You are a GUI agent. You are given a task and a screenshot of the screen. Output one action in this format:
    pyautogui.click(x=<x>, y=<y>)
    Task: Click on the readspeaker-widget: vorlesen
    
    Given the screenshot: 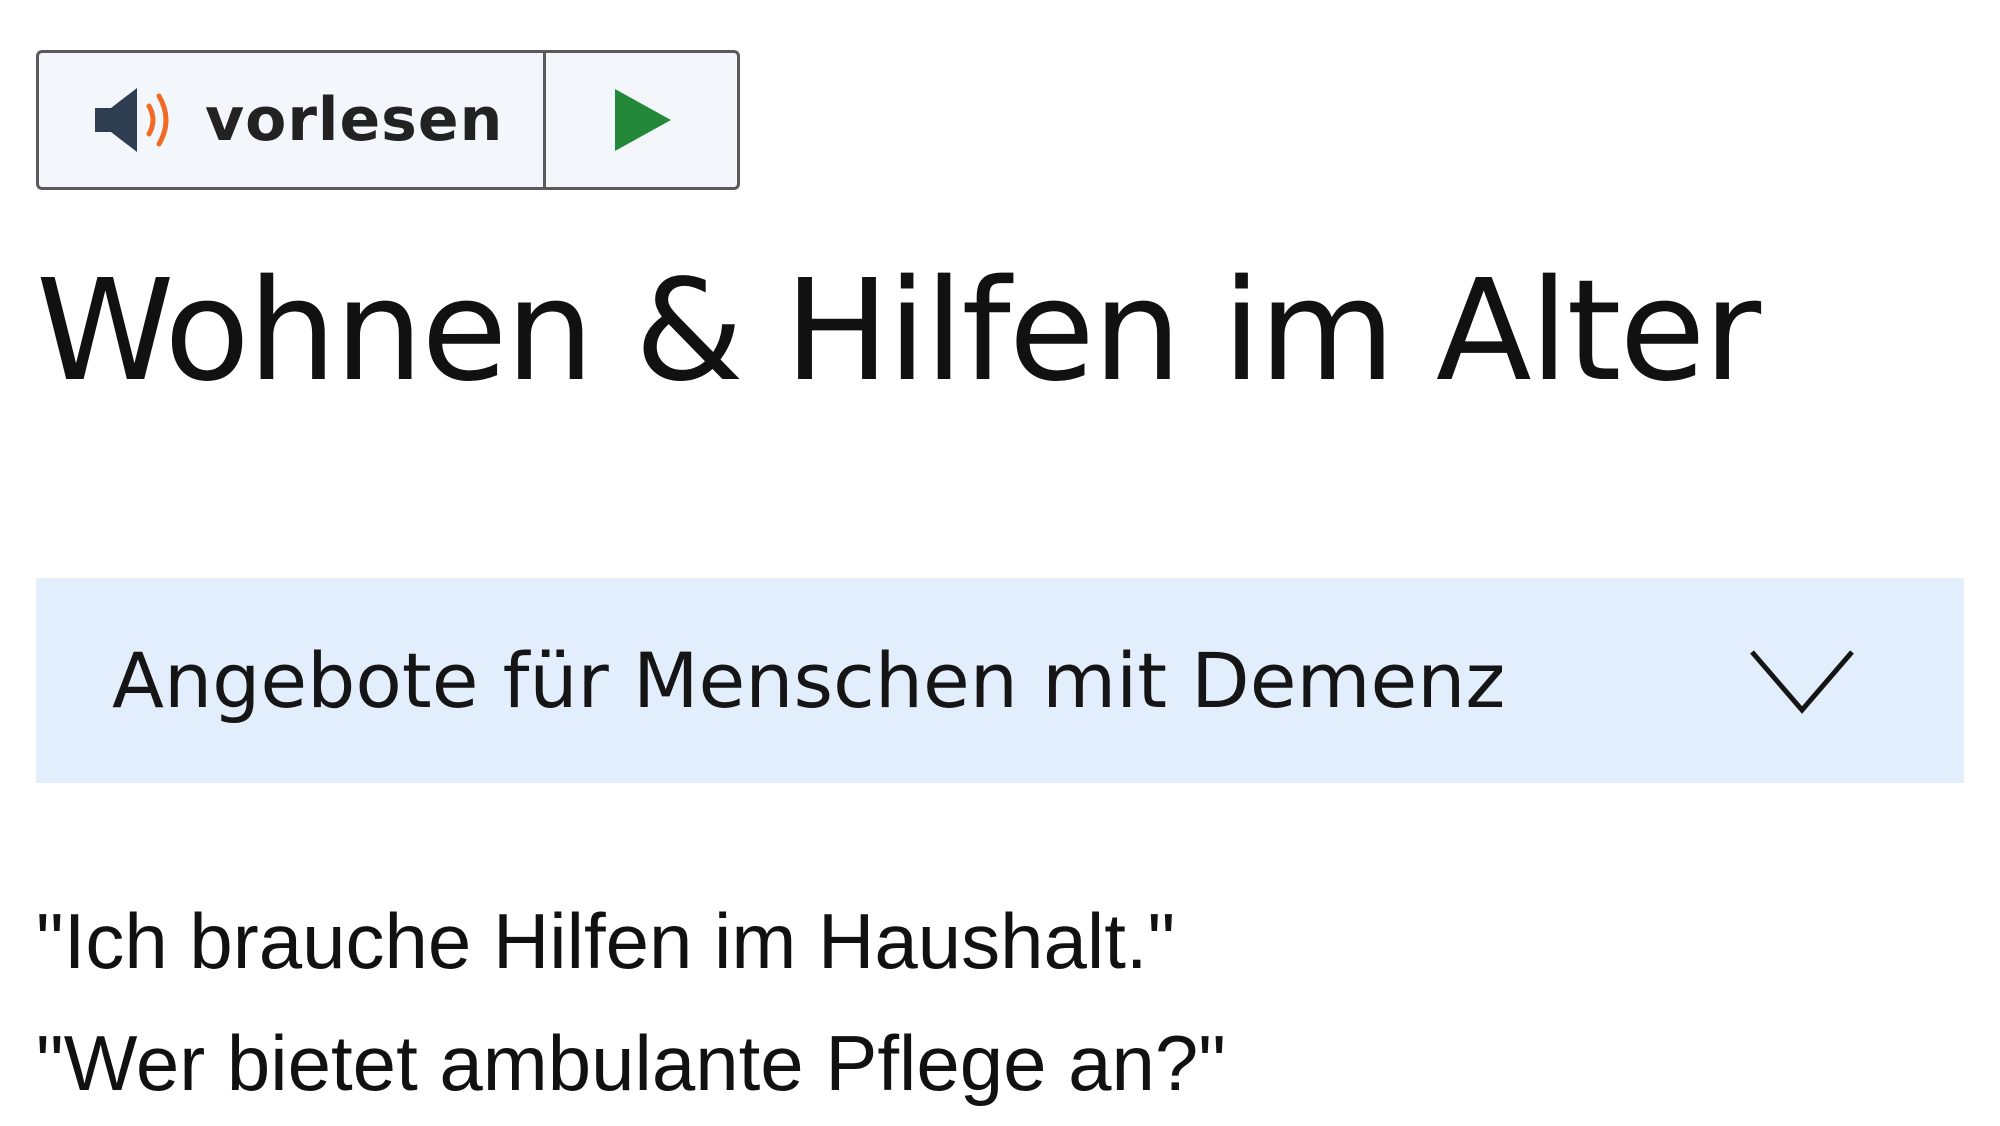 What is the action you would take?
    pyautogui.click(x=388, y=120)
    